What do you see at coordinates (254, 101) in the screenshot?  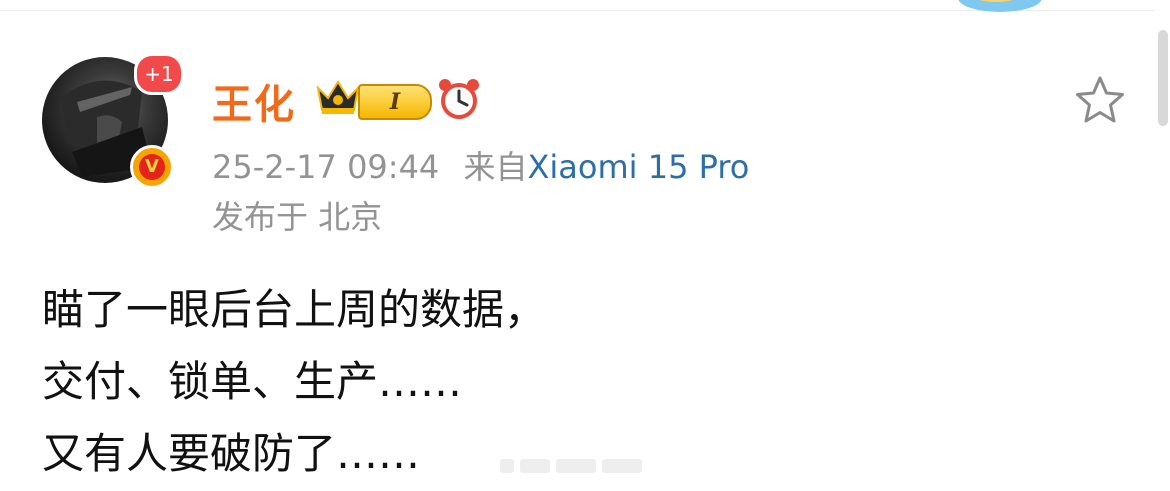 I see `username: 王化` at bounding box center [254, 101].